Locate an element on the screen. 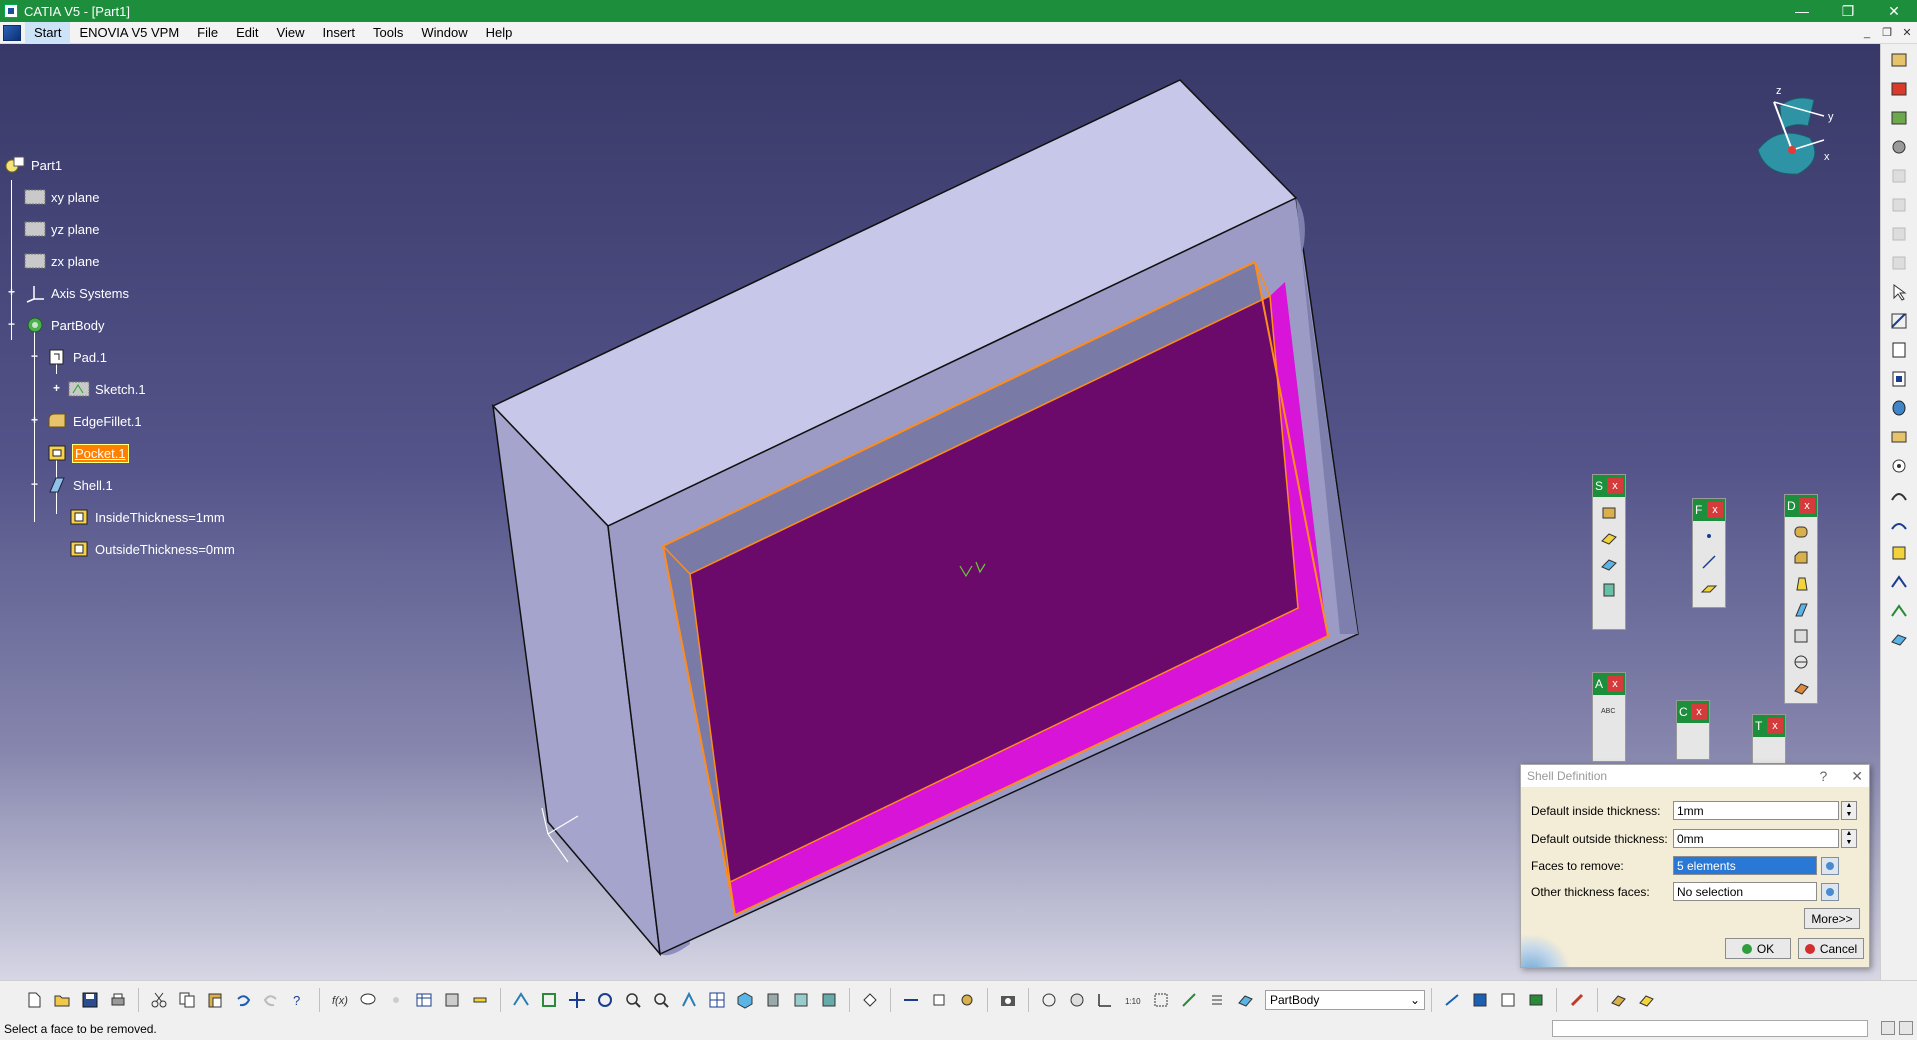 This screenshot has width=1917, height=1040. multi-section-icon is located at coordinates (1899, 582).